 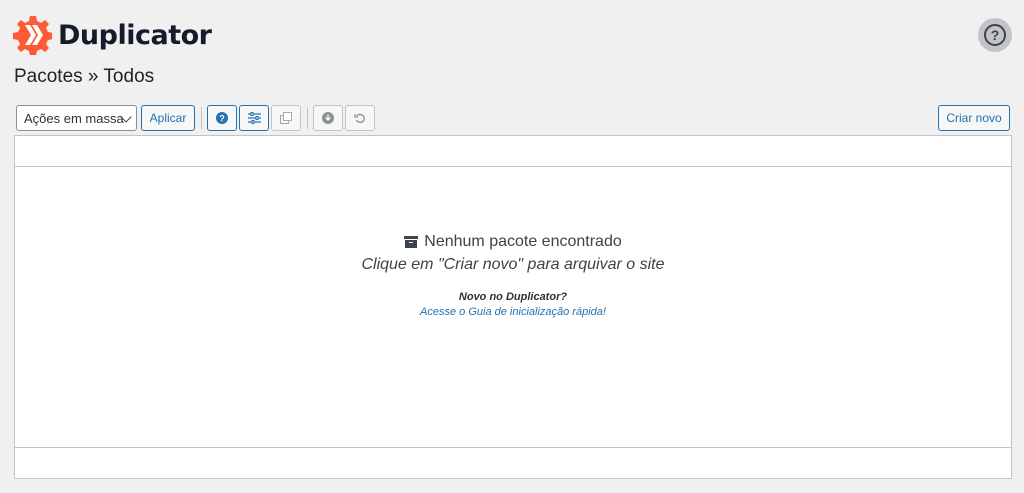 I want to click on undo-icon, so click(x=359, y=118).